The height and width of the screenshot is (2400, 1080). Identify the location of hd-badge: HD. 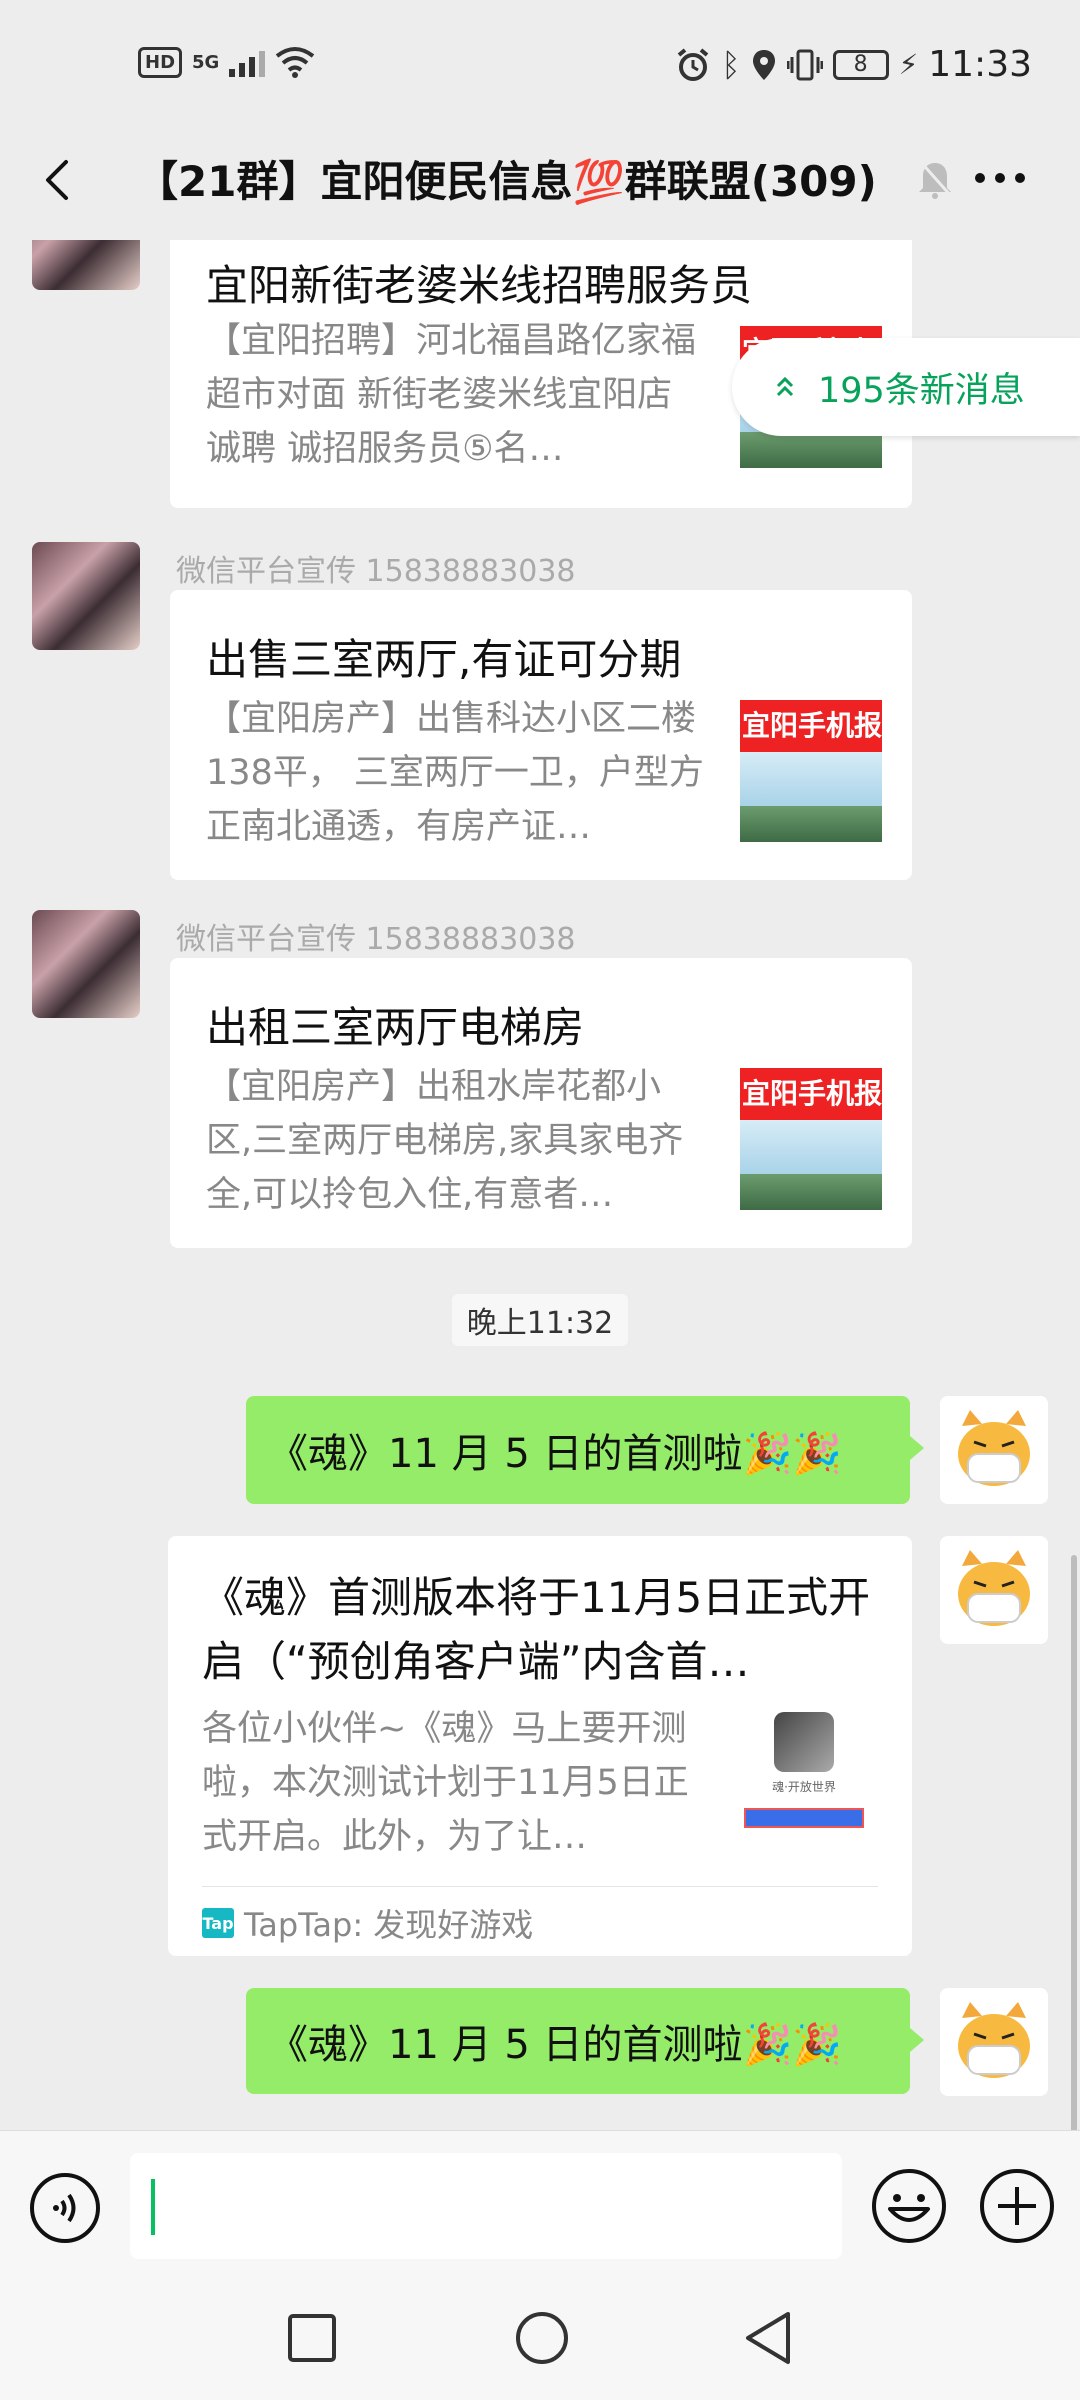
(160, 62).